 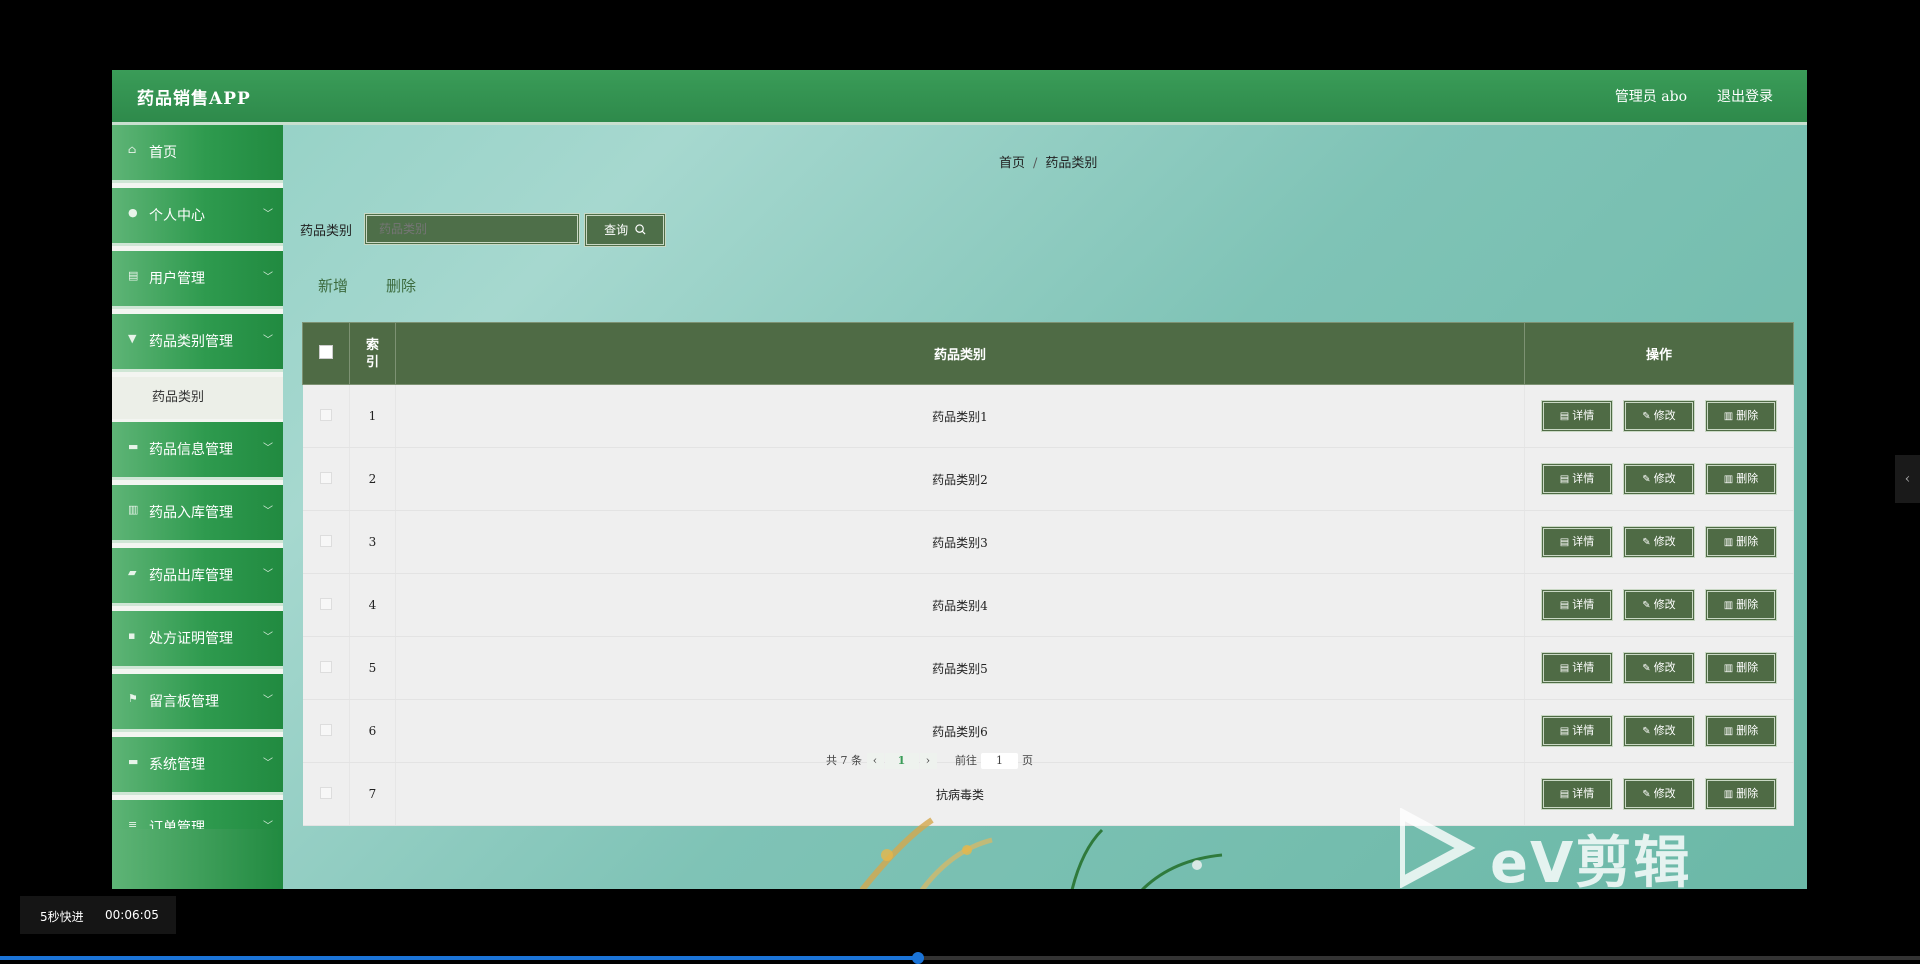 What do you see at coordinates (133, 698) in the screenshot?
I see `flag-icon: ⚑` at bounding box center [133, 698].